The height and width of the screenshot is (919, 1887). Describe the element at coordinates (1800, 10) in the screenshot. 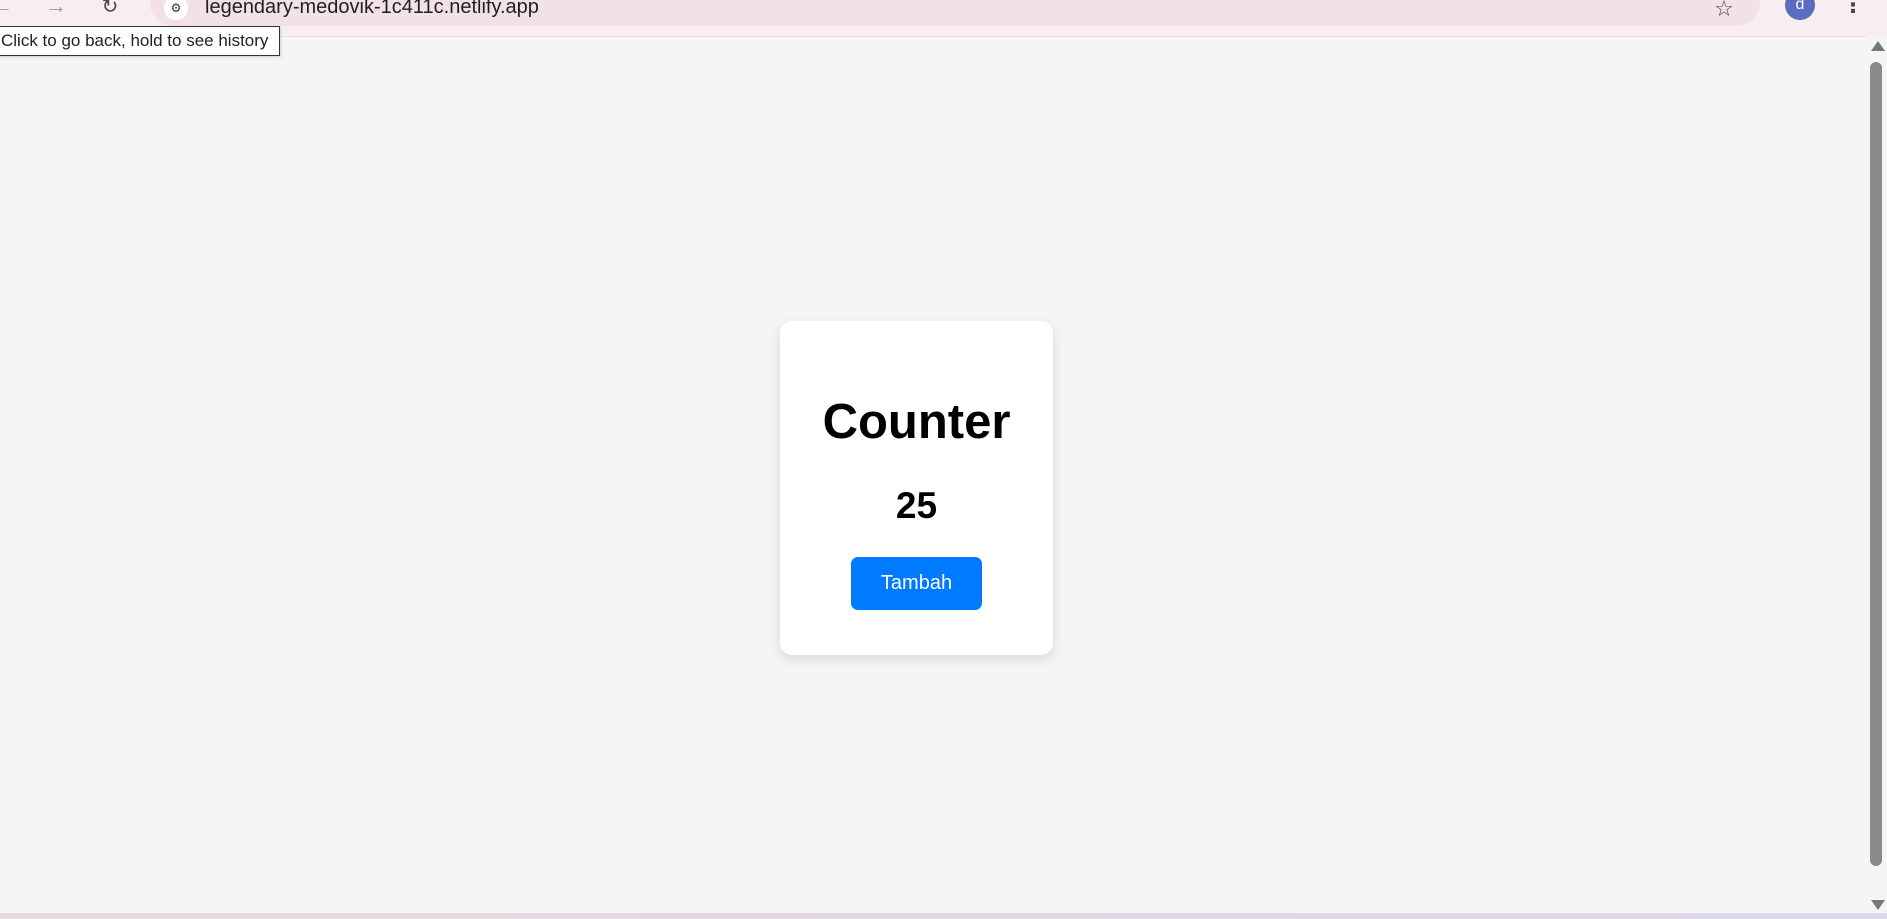

I see `profile-avatar: d` at that location.